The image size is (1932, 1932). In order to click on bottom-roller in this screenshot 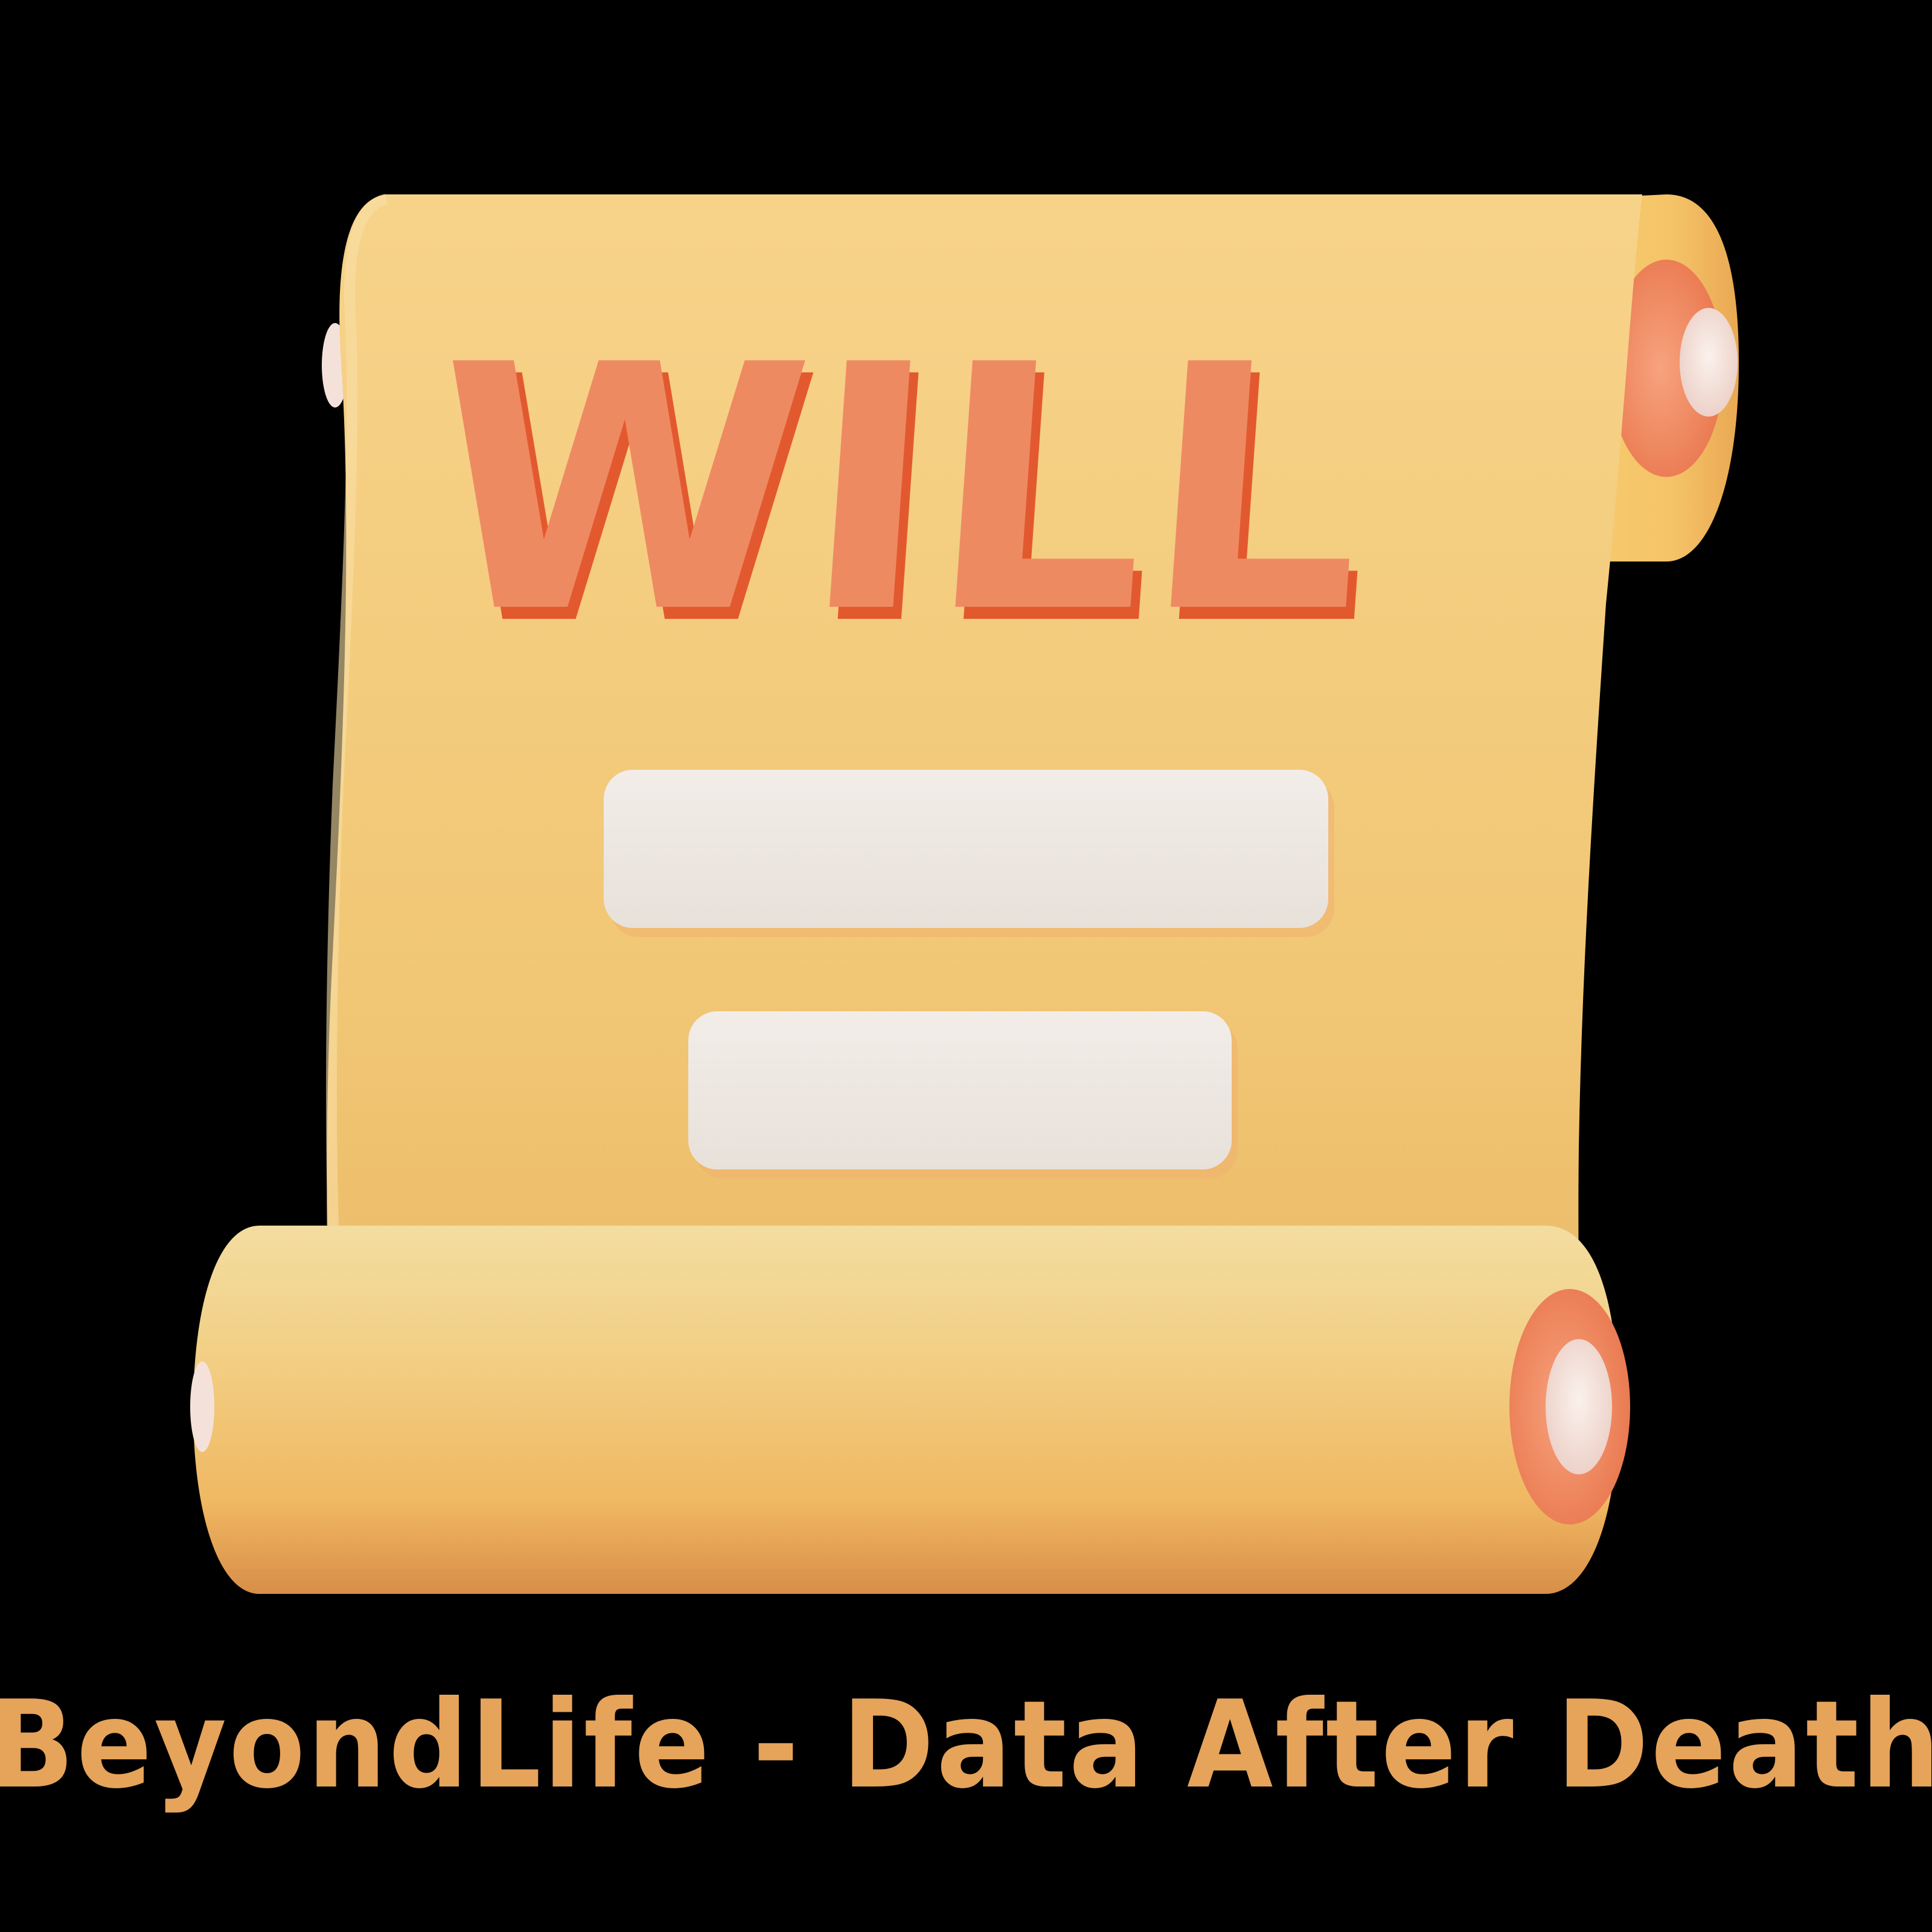, I will do `click(910, 1410)`.